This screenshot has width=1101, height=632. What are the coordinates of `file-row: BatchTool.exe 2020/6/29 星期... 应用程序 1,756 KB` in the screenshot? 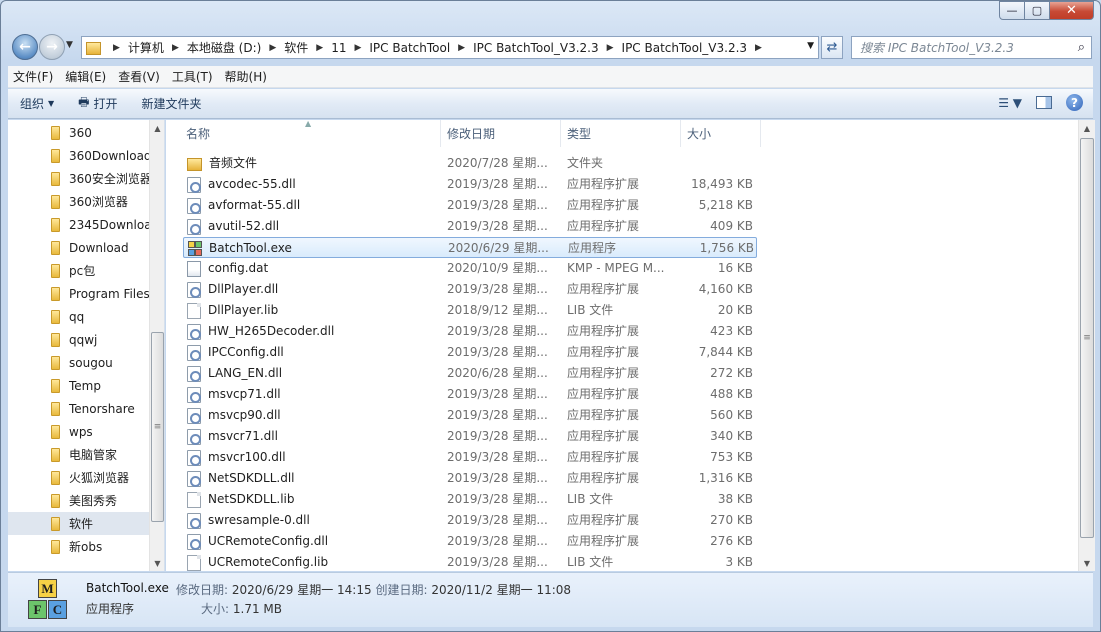 It's located at (470, 247).